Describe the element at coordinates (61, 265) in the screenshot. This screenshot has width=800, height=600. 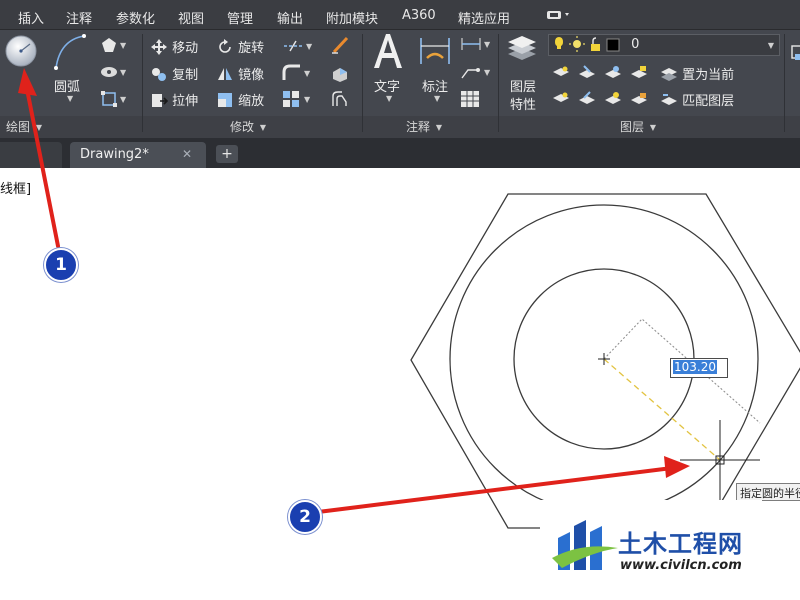
I see `callout-badge-1: 1` at that location.